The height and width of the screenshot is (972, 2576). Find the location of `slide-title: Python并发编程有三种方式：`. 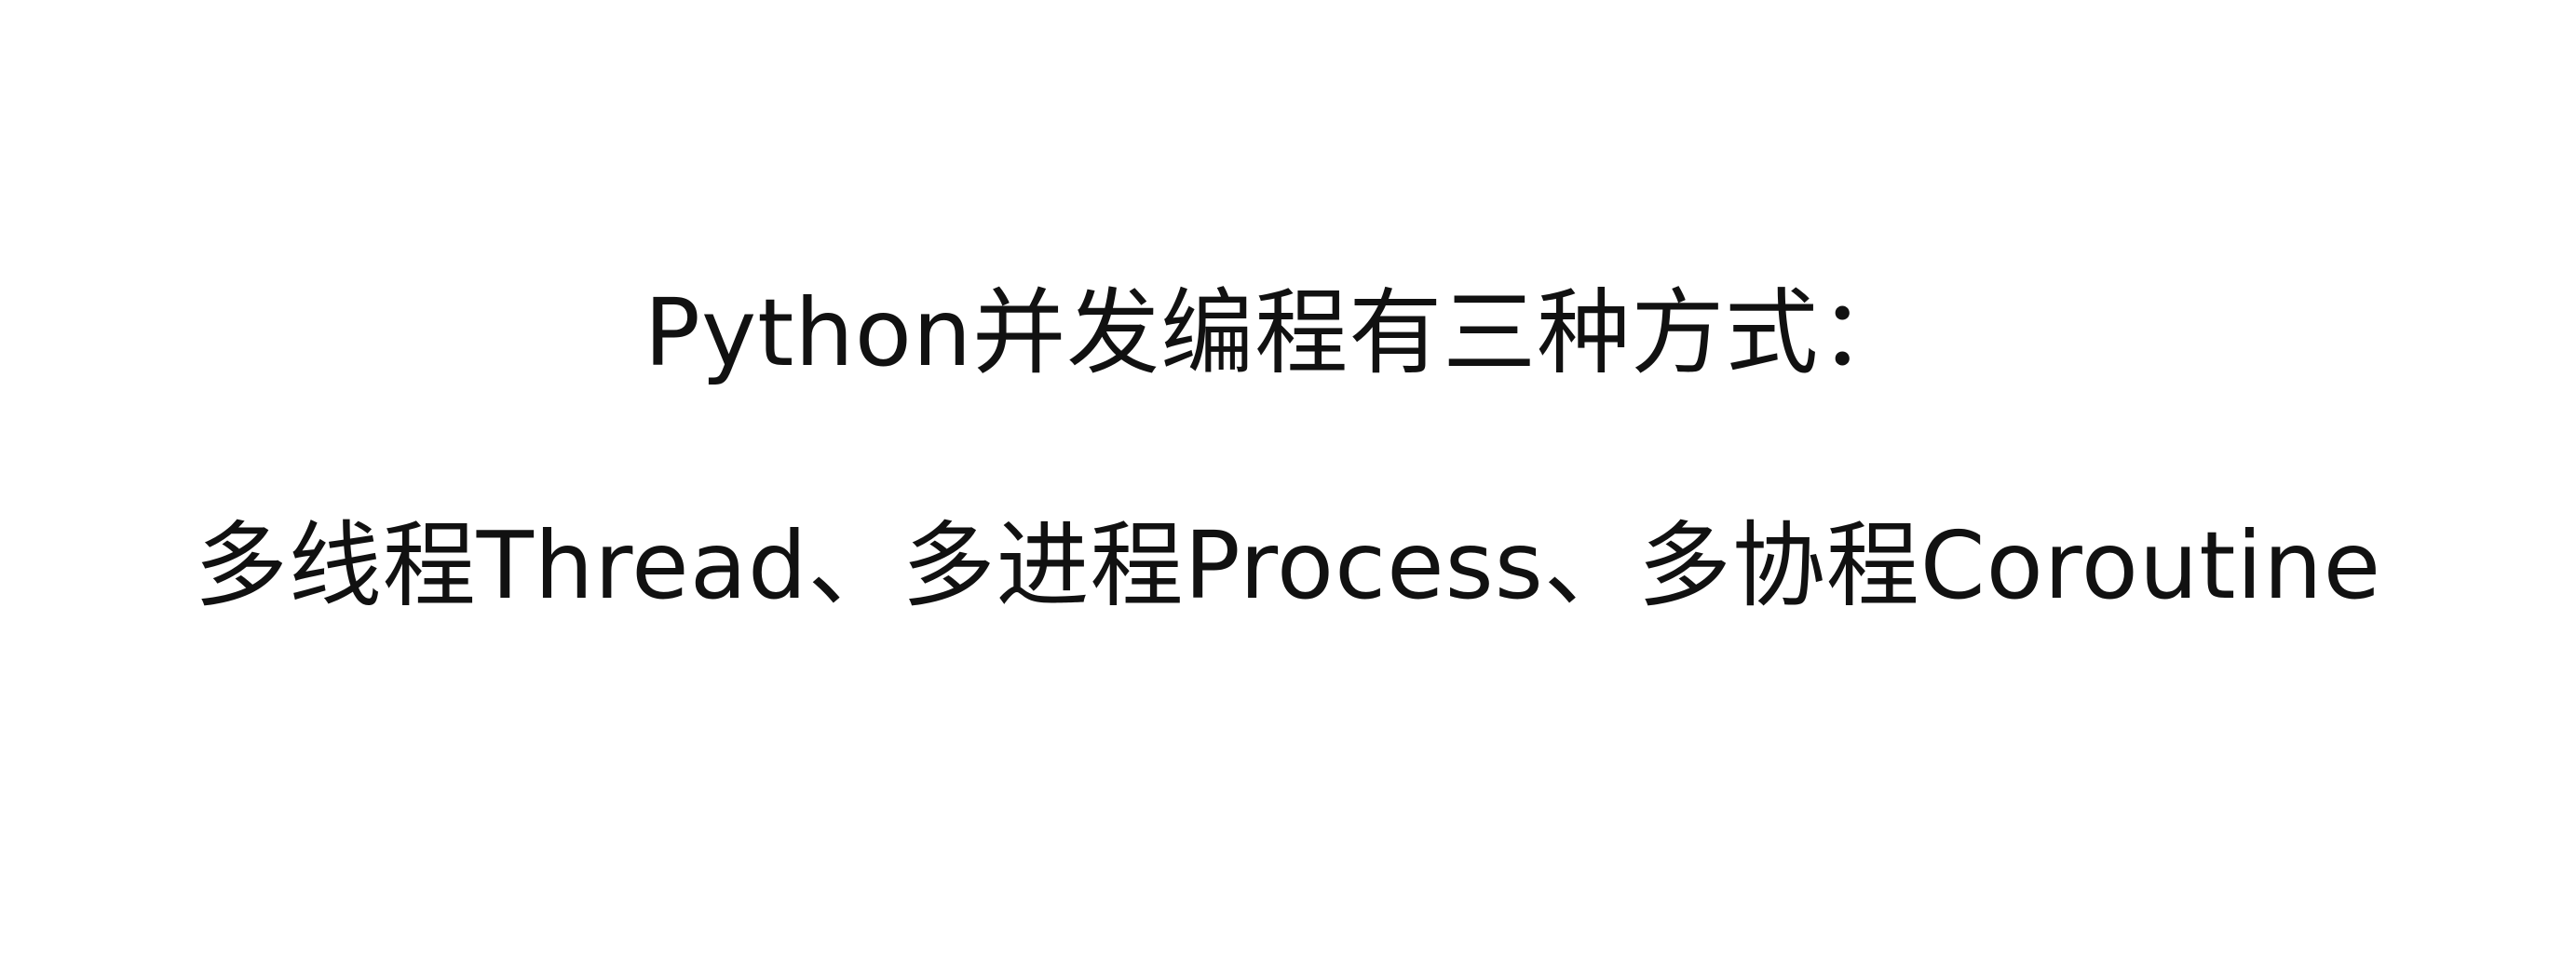

slide-title: Python并发编程有三种方式： is located at coordinates (1279, 333).